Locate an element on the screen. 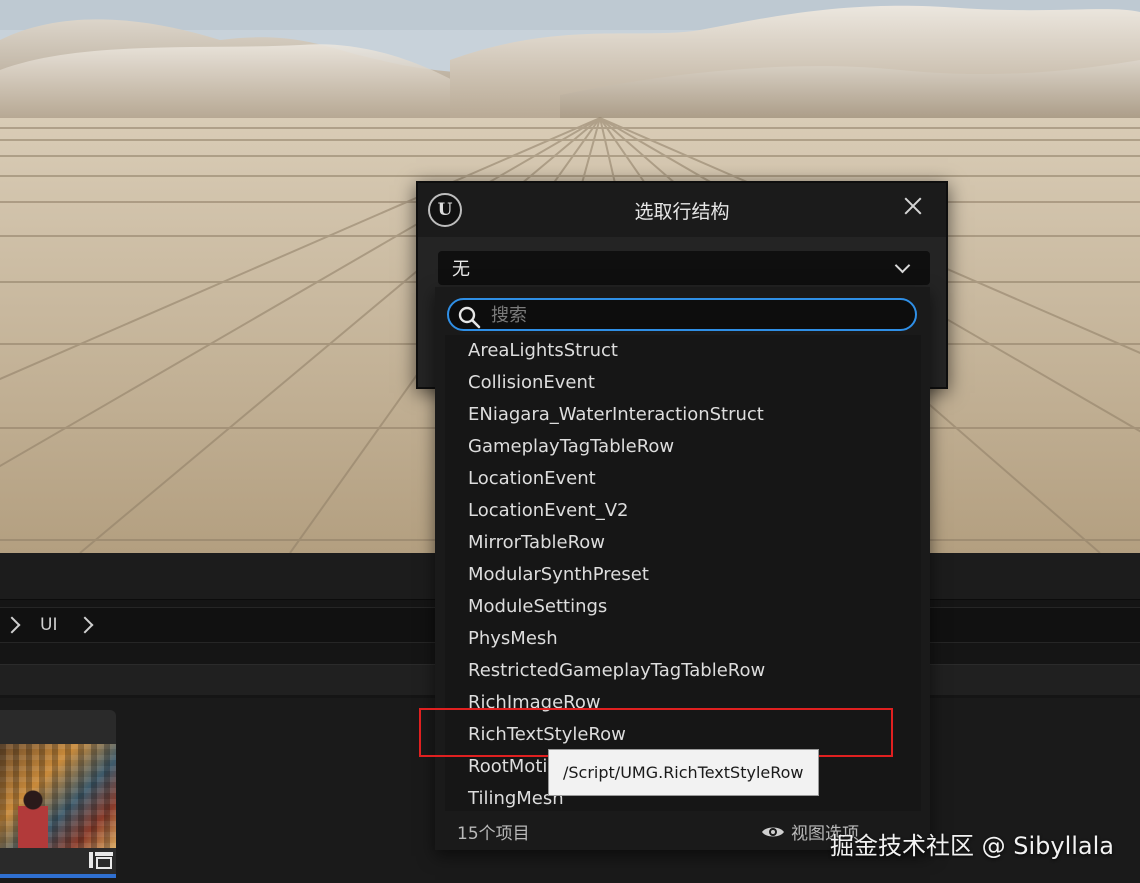 The image size is (1140, 883). struct-list-item-hovered: RichTextStyleRow is located at coordinates (683, 735).